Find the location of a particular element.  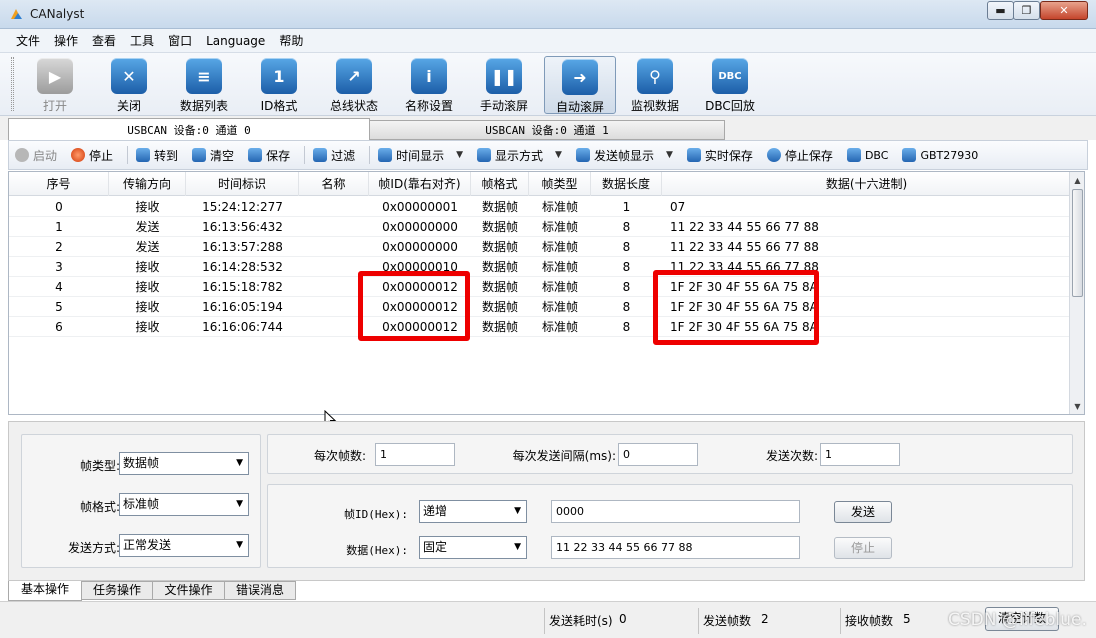

stop-send-button: 停止 is located at coordinates (863, 548).